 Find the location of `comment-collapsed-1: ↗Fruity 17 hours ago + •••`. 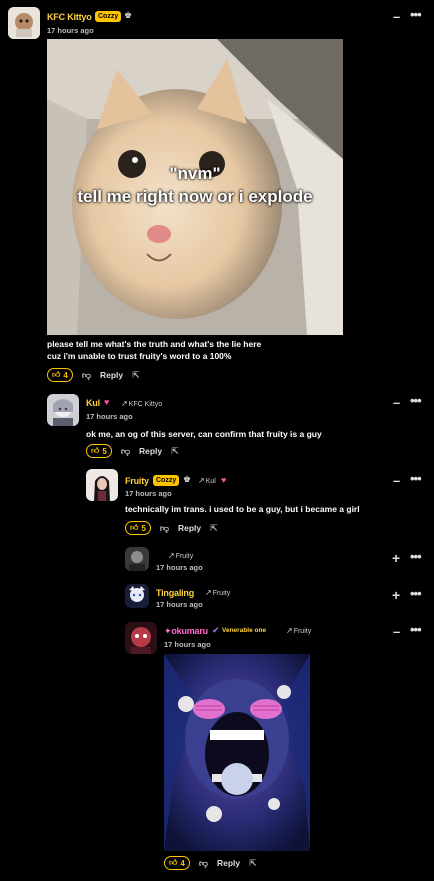

comment-collapsed-1: ↗Fruity 17 hours ago + ••• is located at coordinates (217, 562).